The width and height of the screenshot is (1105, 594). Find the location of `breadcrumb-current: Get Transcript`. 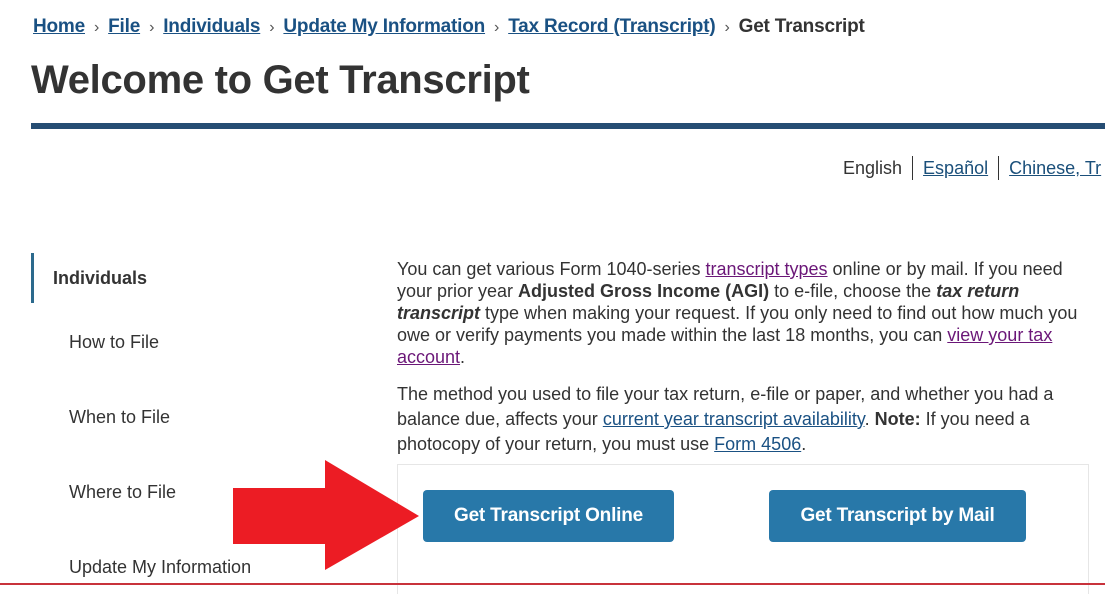

breadcrumb-current: Get Transcript is located at coordinates (801, 26).